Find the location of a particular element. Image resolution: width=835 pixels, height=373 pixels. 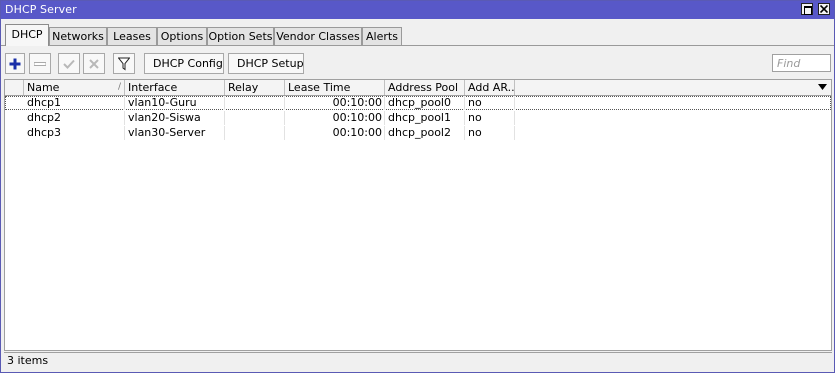

check-icon is located at coordinates (69, 64).